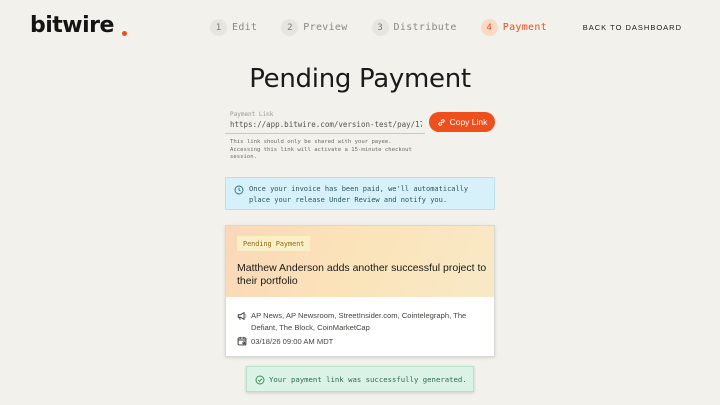 The width and height of the screenshot is (720, 405). Describe the element at coordinates (325, 27) in the screenshot. I see `step-label: Preview` at that location.